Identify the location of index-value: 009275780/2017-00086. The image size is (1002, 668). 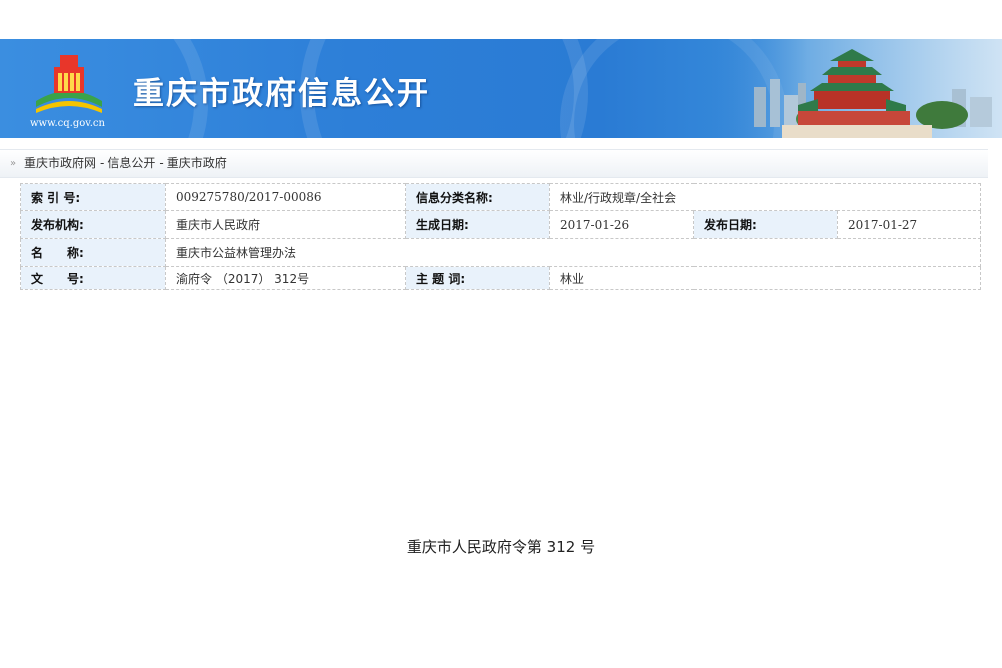
(285, 197).